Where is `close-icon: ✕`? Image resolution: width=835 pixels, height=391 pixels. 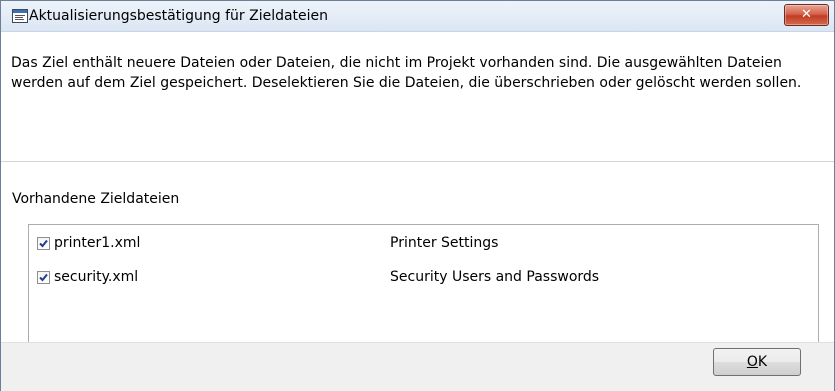 close-icon: ✕ is located at coordinates (806, 14).